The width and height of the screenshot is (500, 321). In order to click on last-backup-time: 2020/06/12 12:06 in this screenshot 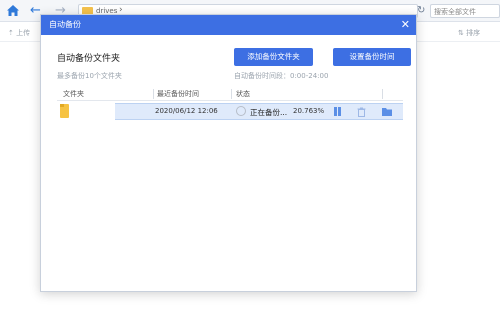, I will do `click(186, 111)`.